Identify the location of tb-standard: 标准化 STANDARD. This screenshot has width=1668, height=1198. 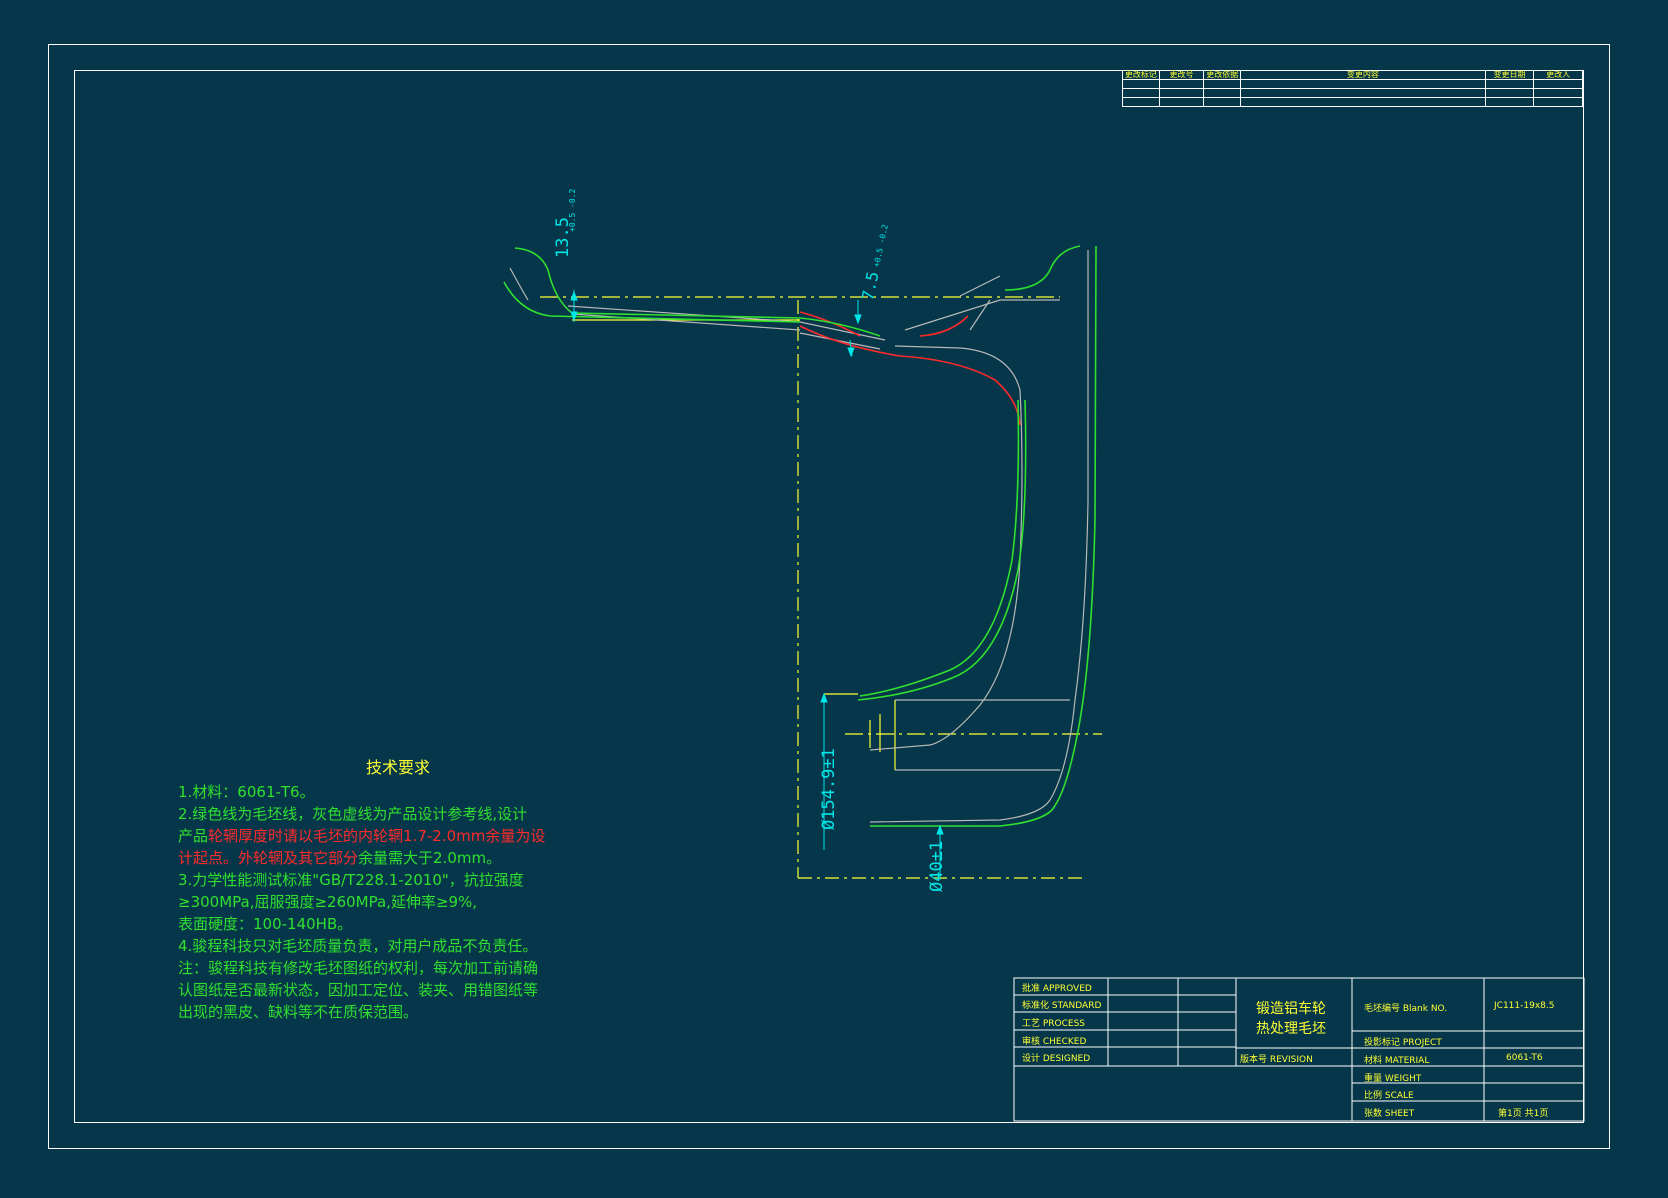
(1062, 1006).